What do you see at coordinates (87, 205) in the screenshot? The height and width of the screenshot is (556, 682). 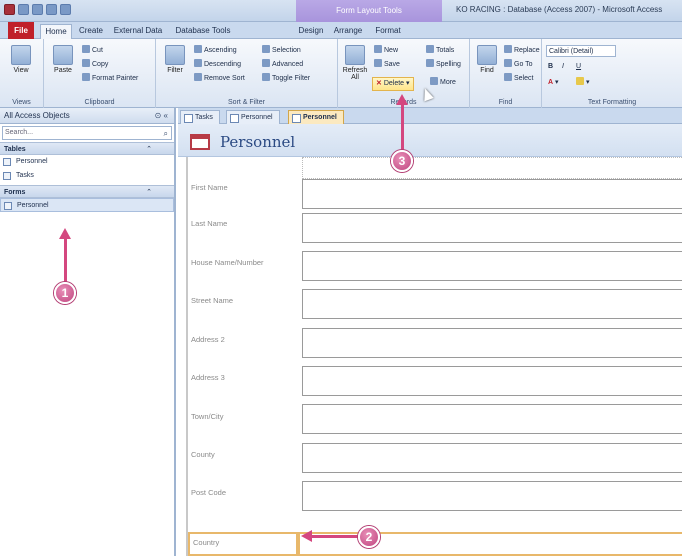 I see `nav-item-form-personnel: Personnel` at bounding box center [87, 205].